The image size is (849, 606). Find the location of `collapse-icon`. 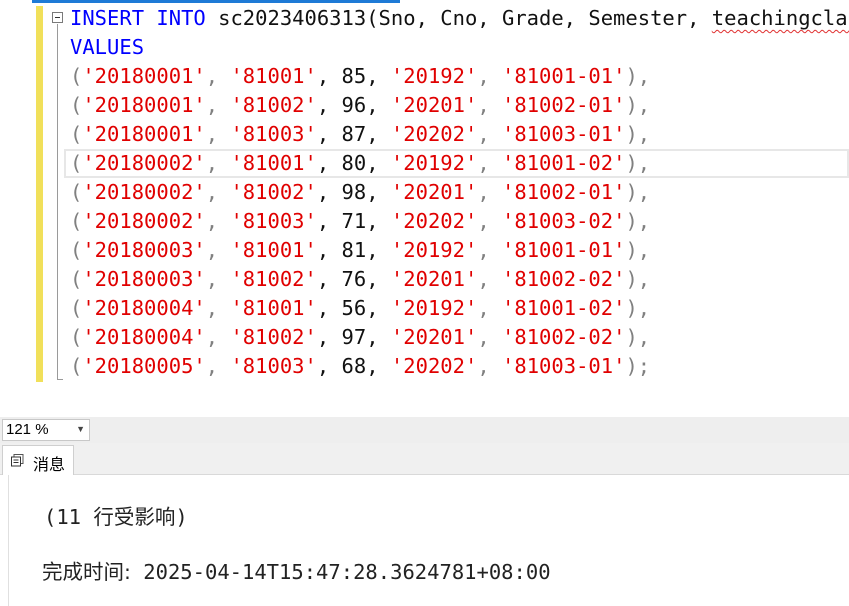

collapse-icon is located at coordinates (57, 17).